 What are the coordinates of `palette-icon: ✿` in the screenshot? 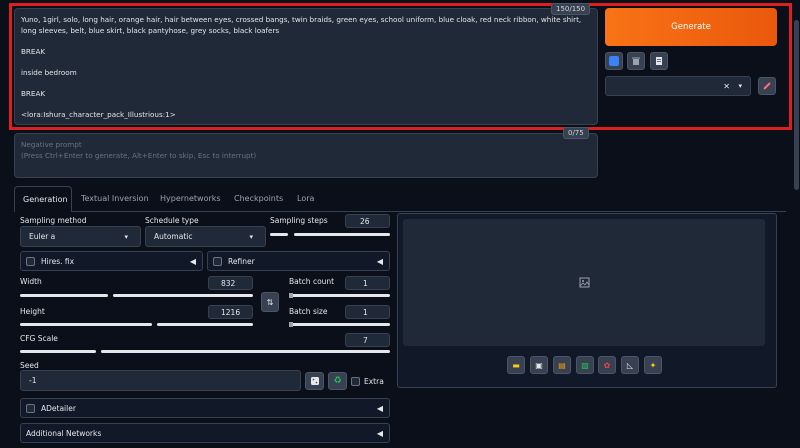 It's located at (607, 365).